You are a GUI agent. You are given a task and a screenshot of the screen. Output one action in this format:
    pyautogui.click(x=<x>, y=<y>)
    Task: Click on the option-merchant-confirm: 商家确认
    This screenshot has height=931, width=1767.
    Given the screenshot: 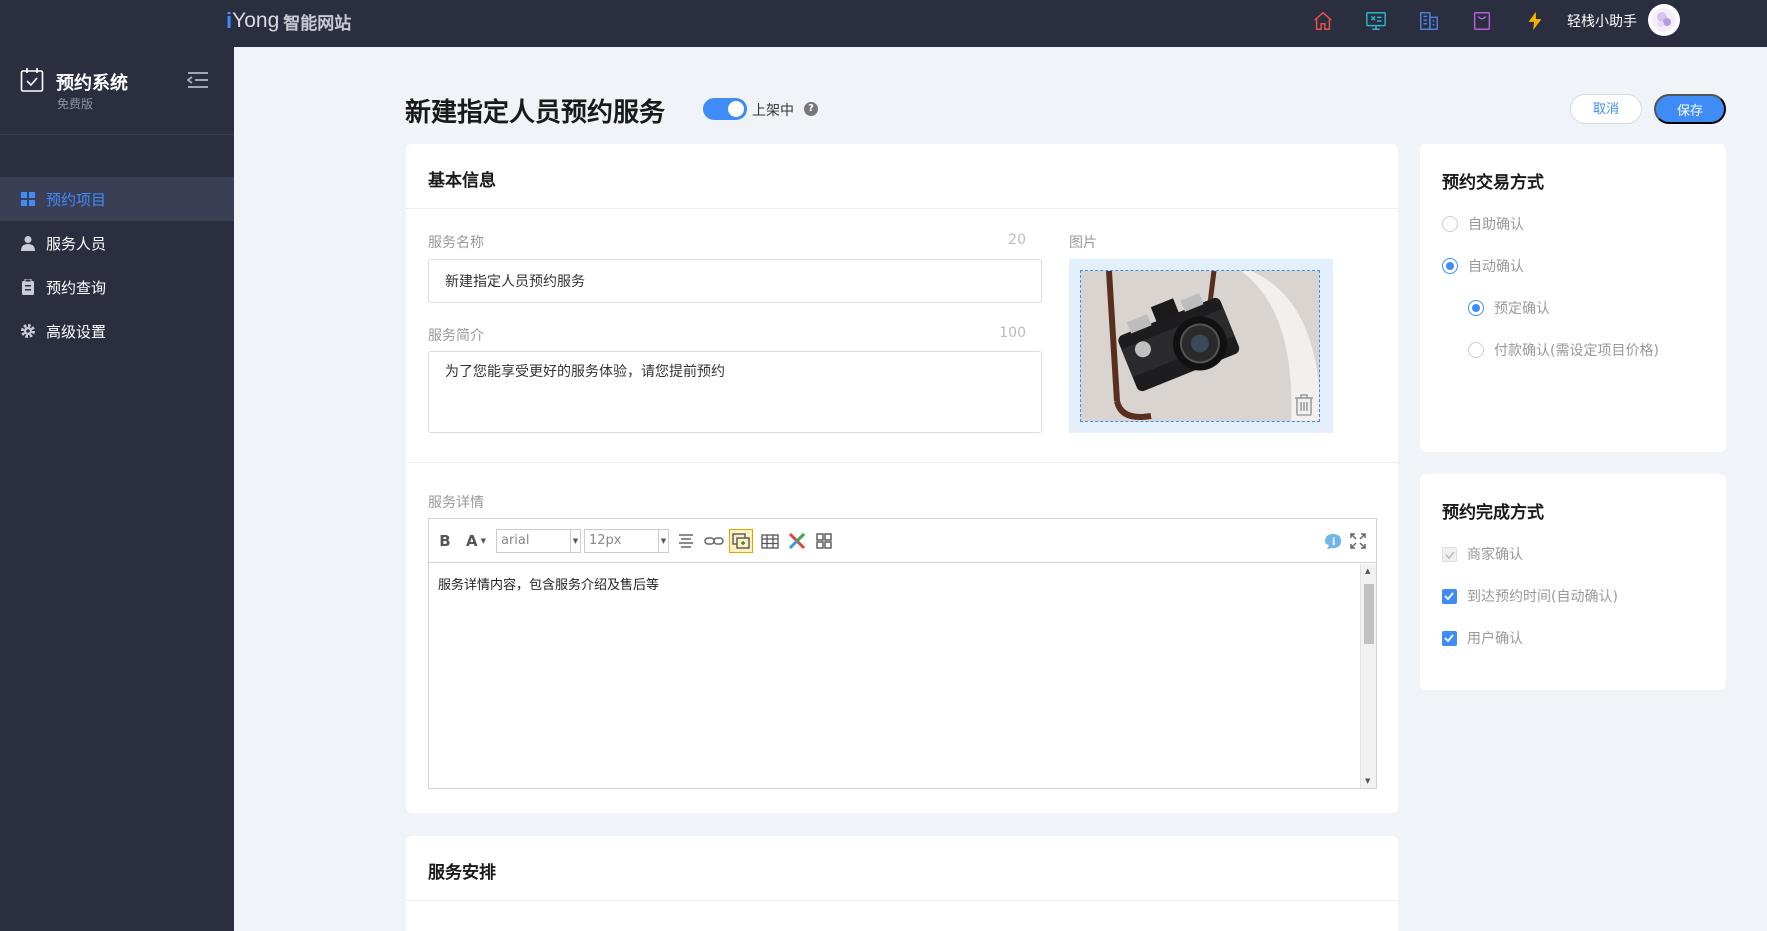 What is the action you would take?
    pyautogui.click(x=1482, y=554)
    